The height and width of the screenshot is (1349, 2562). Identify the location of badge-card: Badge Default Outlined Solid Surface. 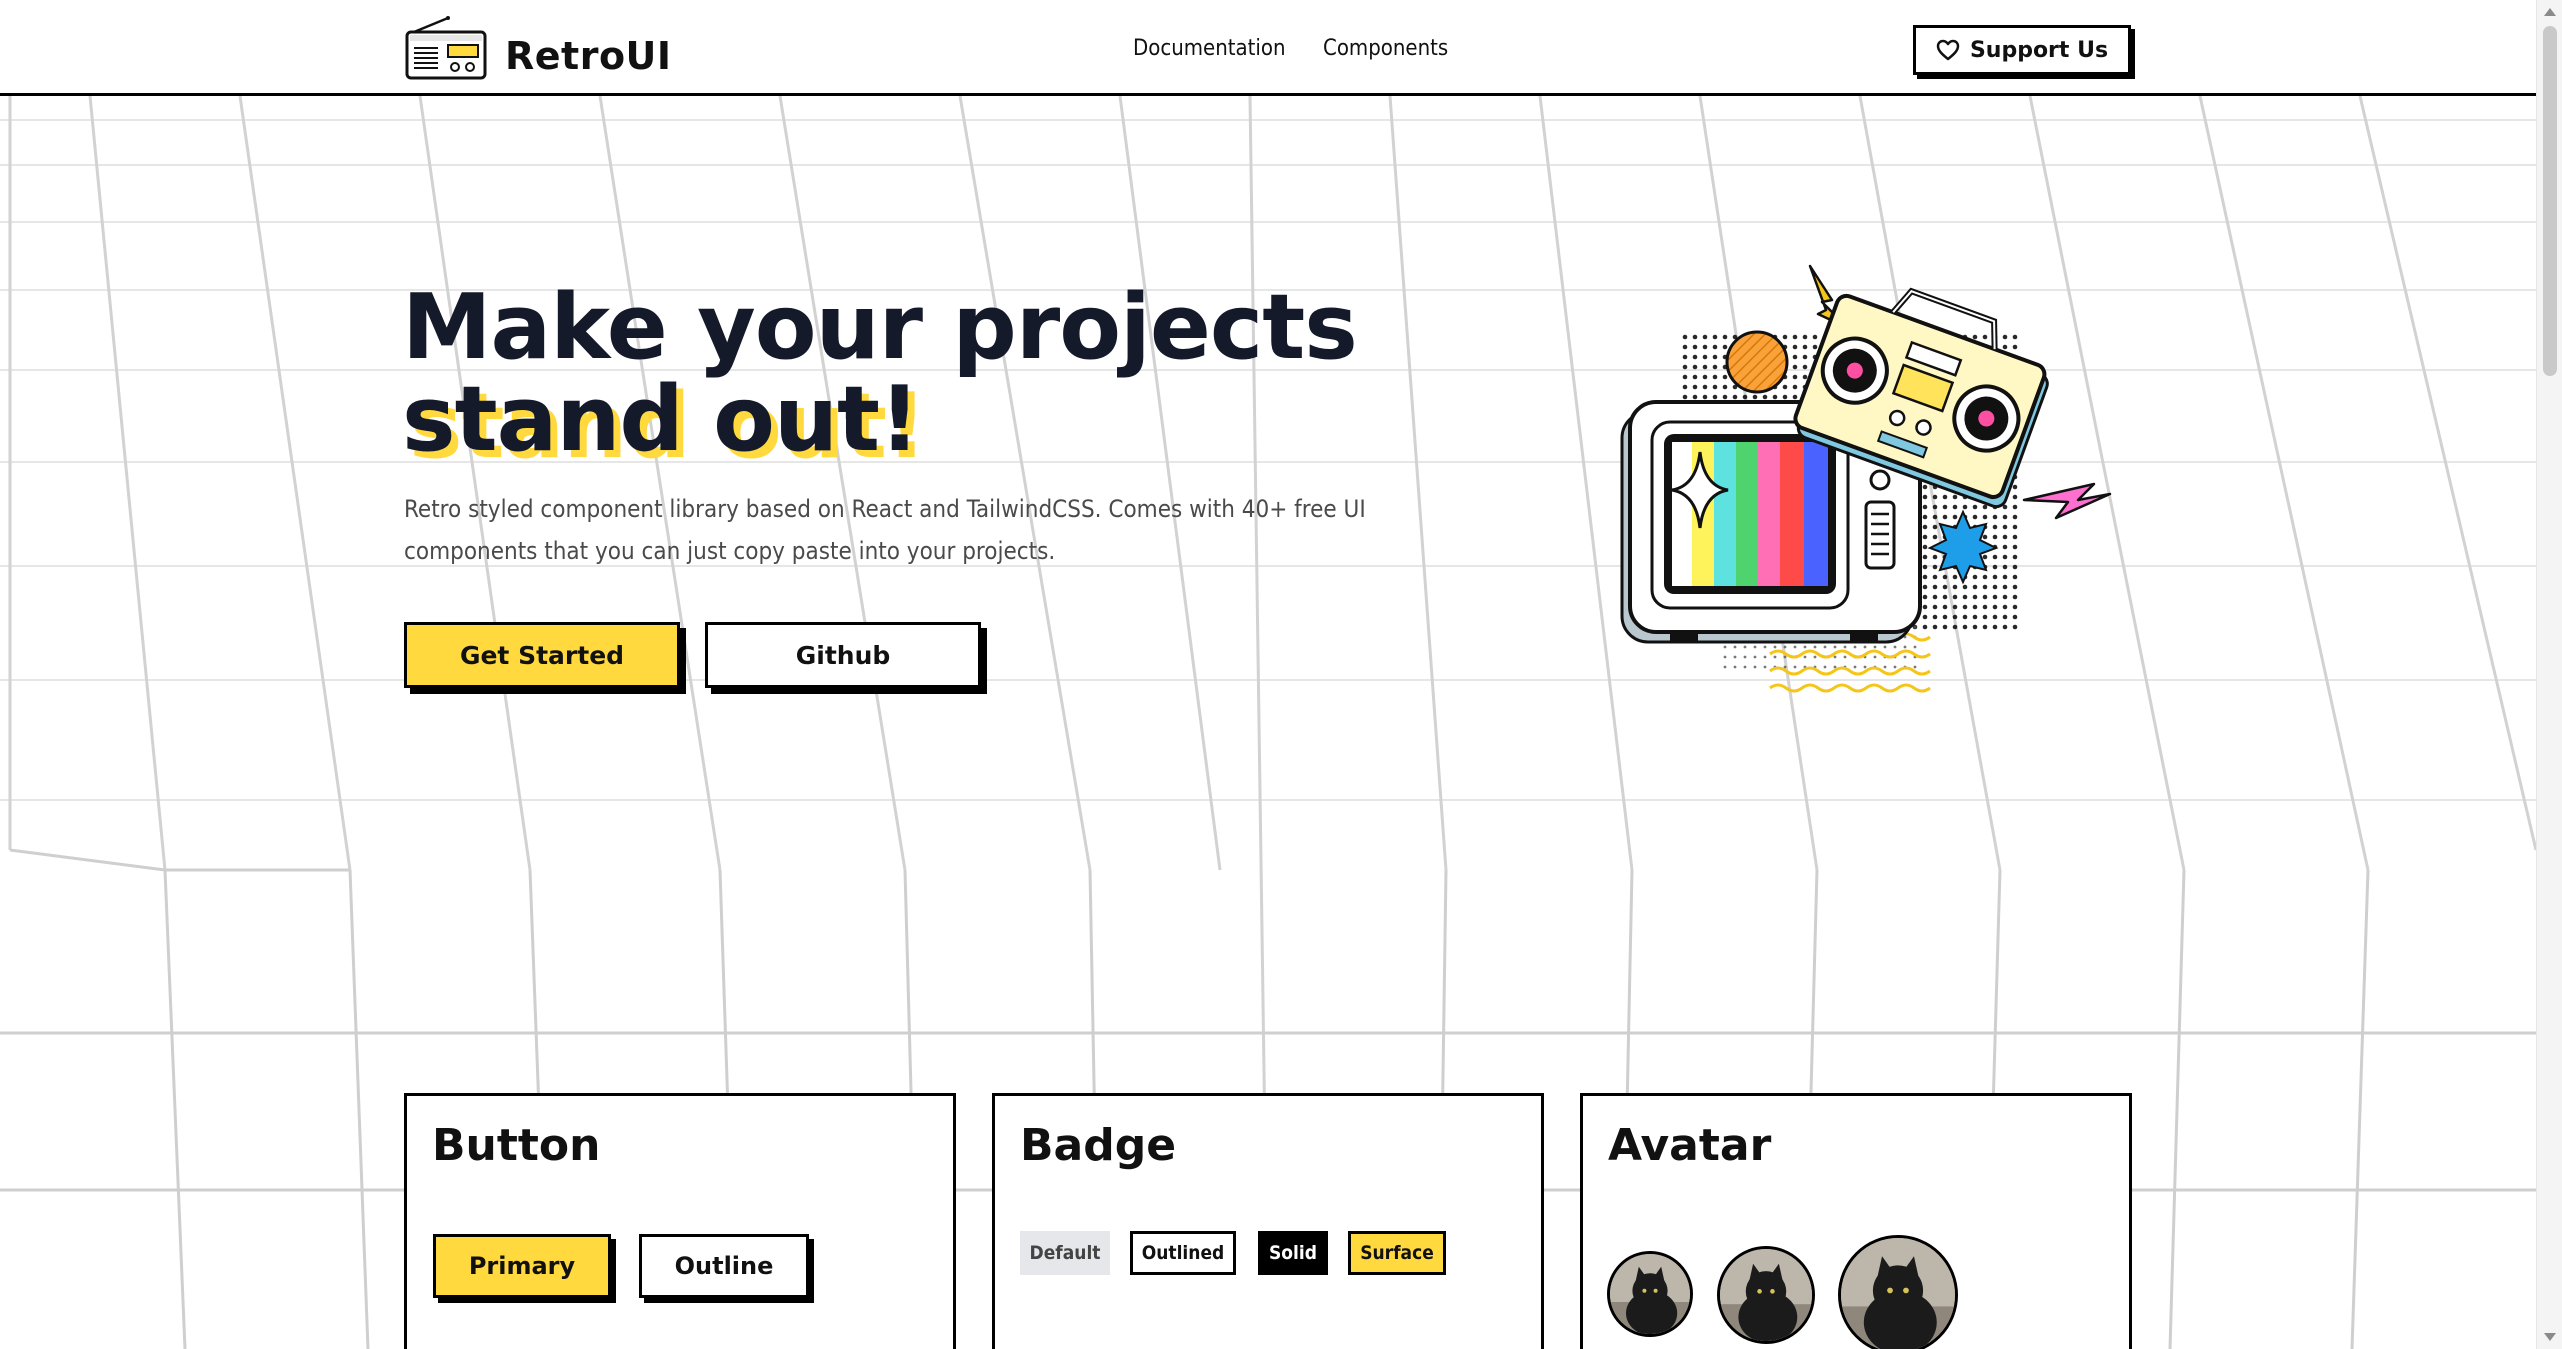
(1268, 1221).